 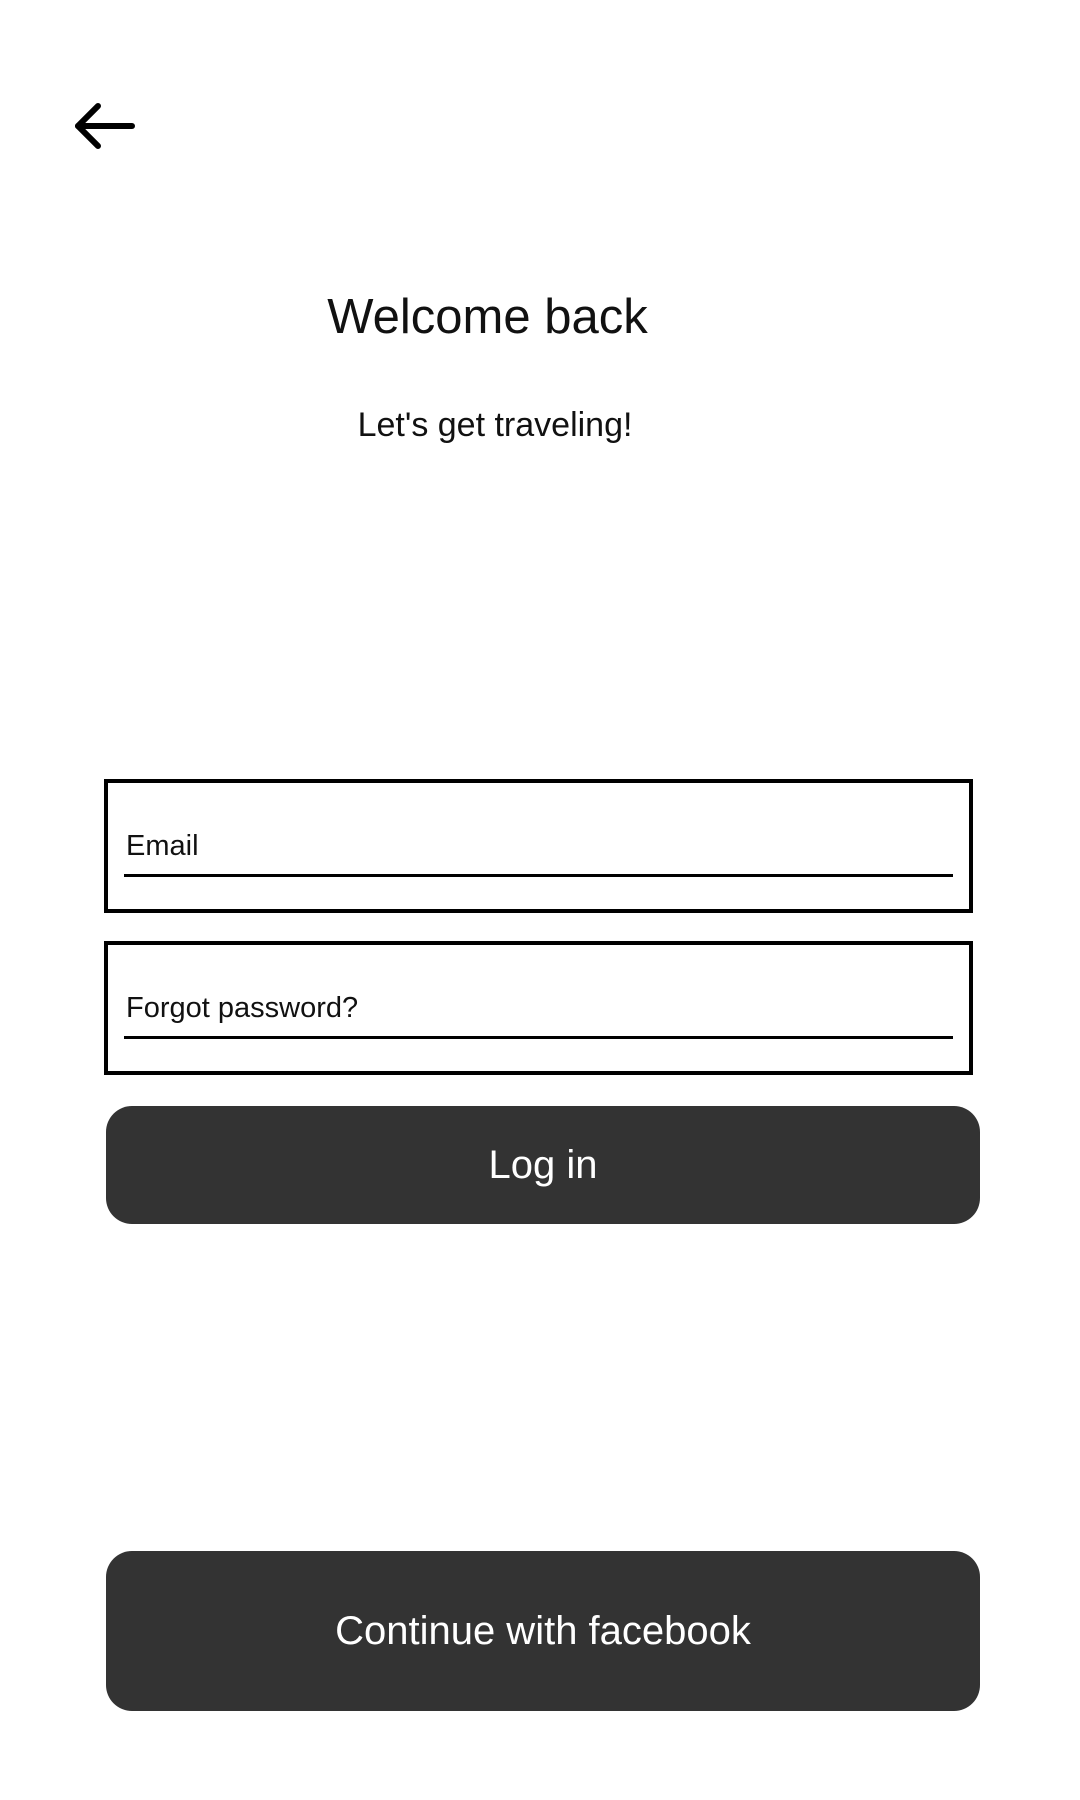 I want to click on email-field-container, so click(x=538, y=846).